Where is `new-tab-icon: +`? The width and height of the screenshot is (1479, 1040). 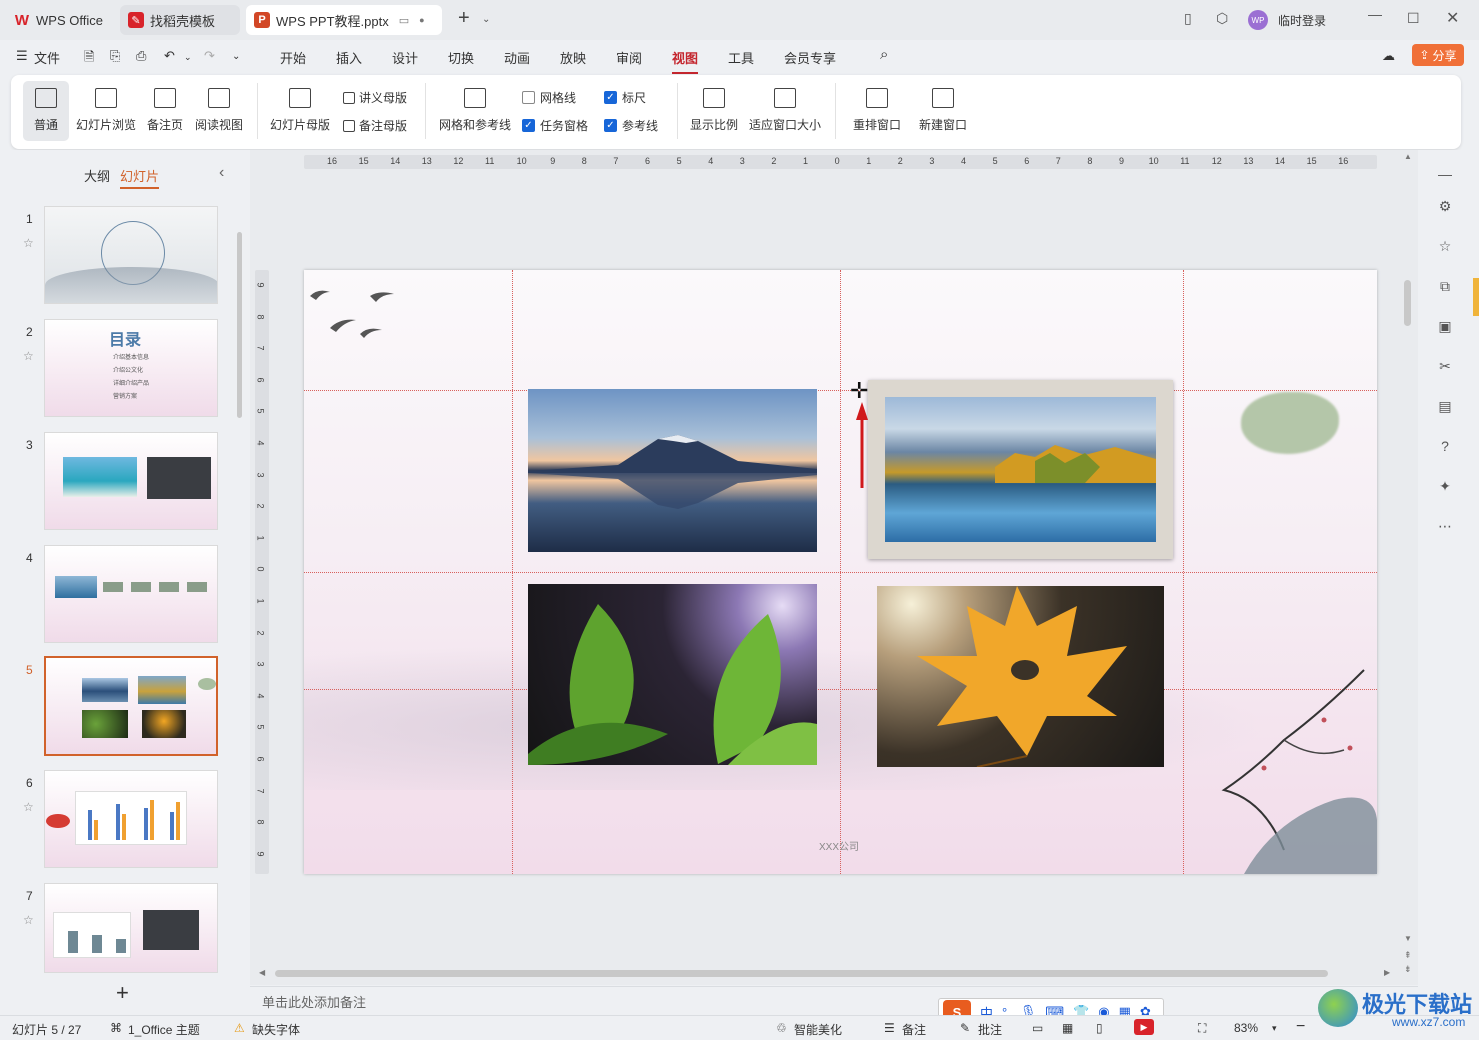
new-tab-icon: + is located at coordinates (464, 18).